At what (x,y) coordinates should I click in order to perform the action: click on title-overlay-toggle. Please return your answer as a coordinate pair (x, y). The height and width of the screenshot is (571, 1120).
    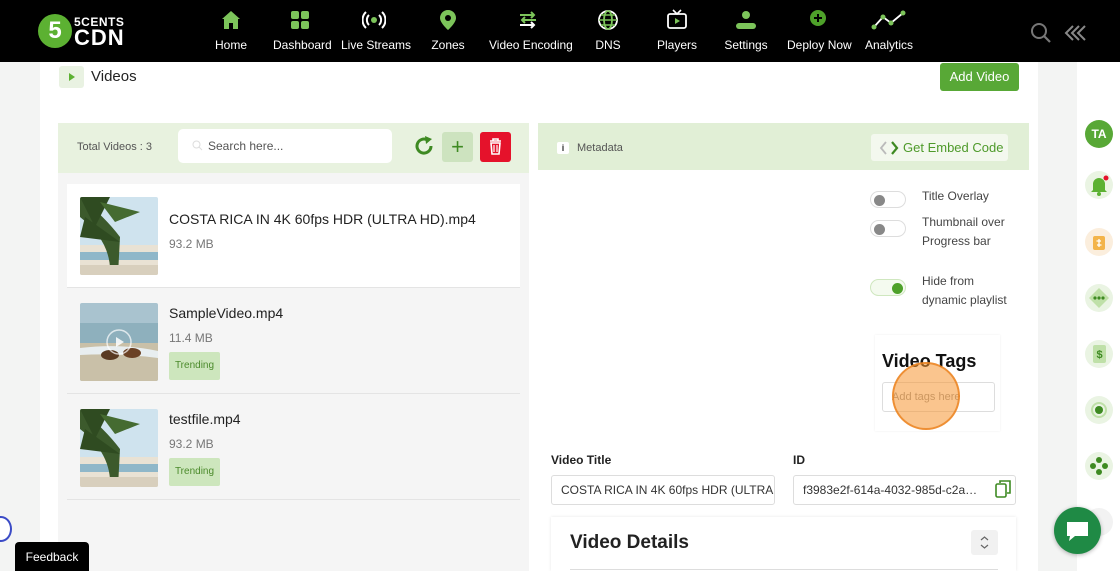
    Looking at the image, I should click on (888, 199).